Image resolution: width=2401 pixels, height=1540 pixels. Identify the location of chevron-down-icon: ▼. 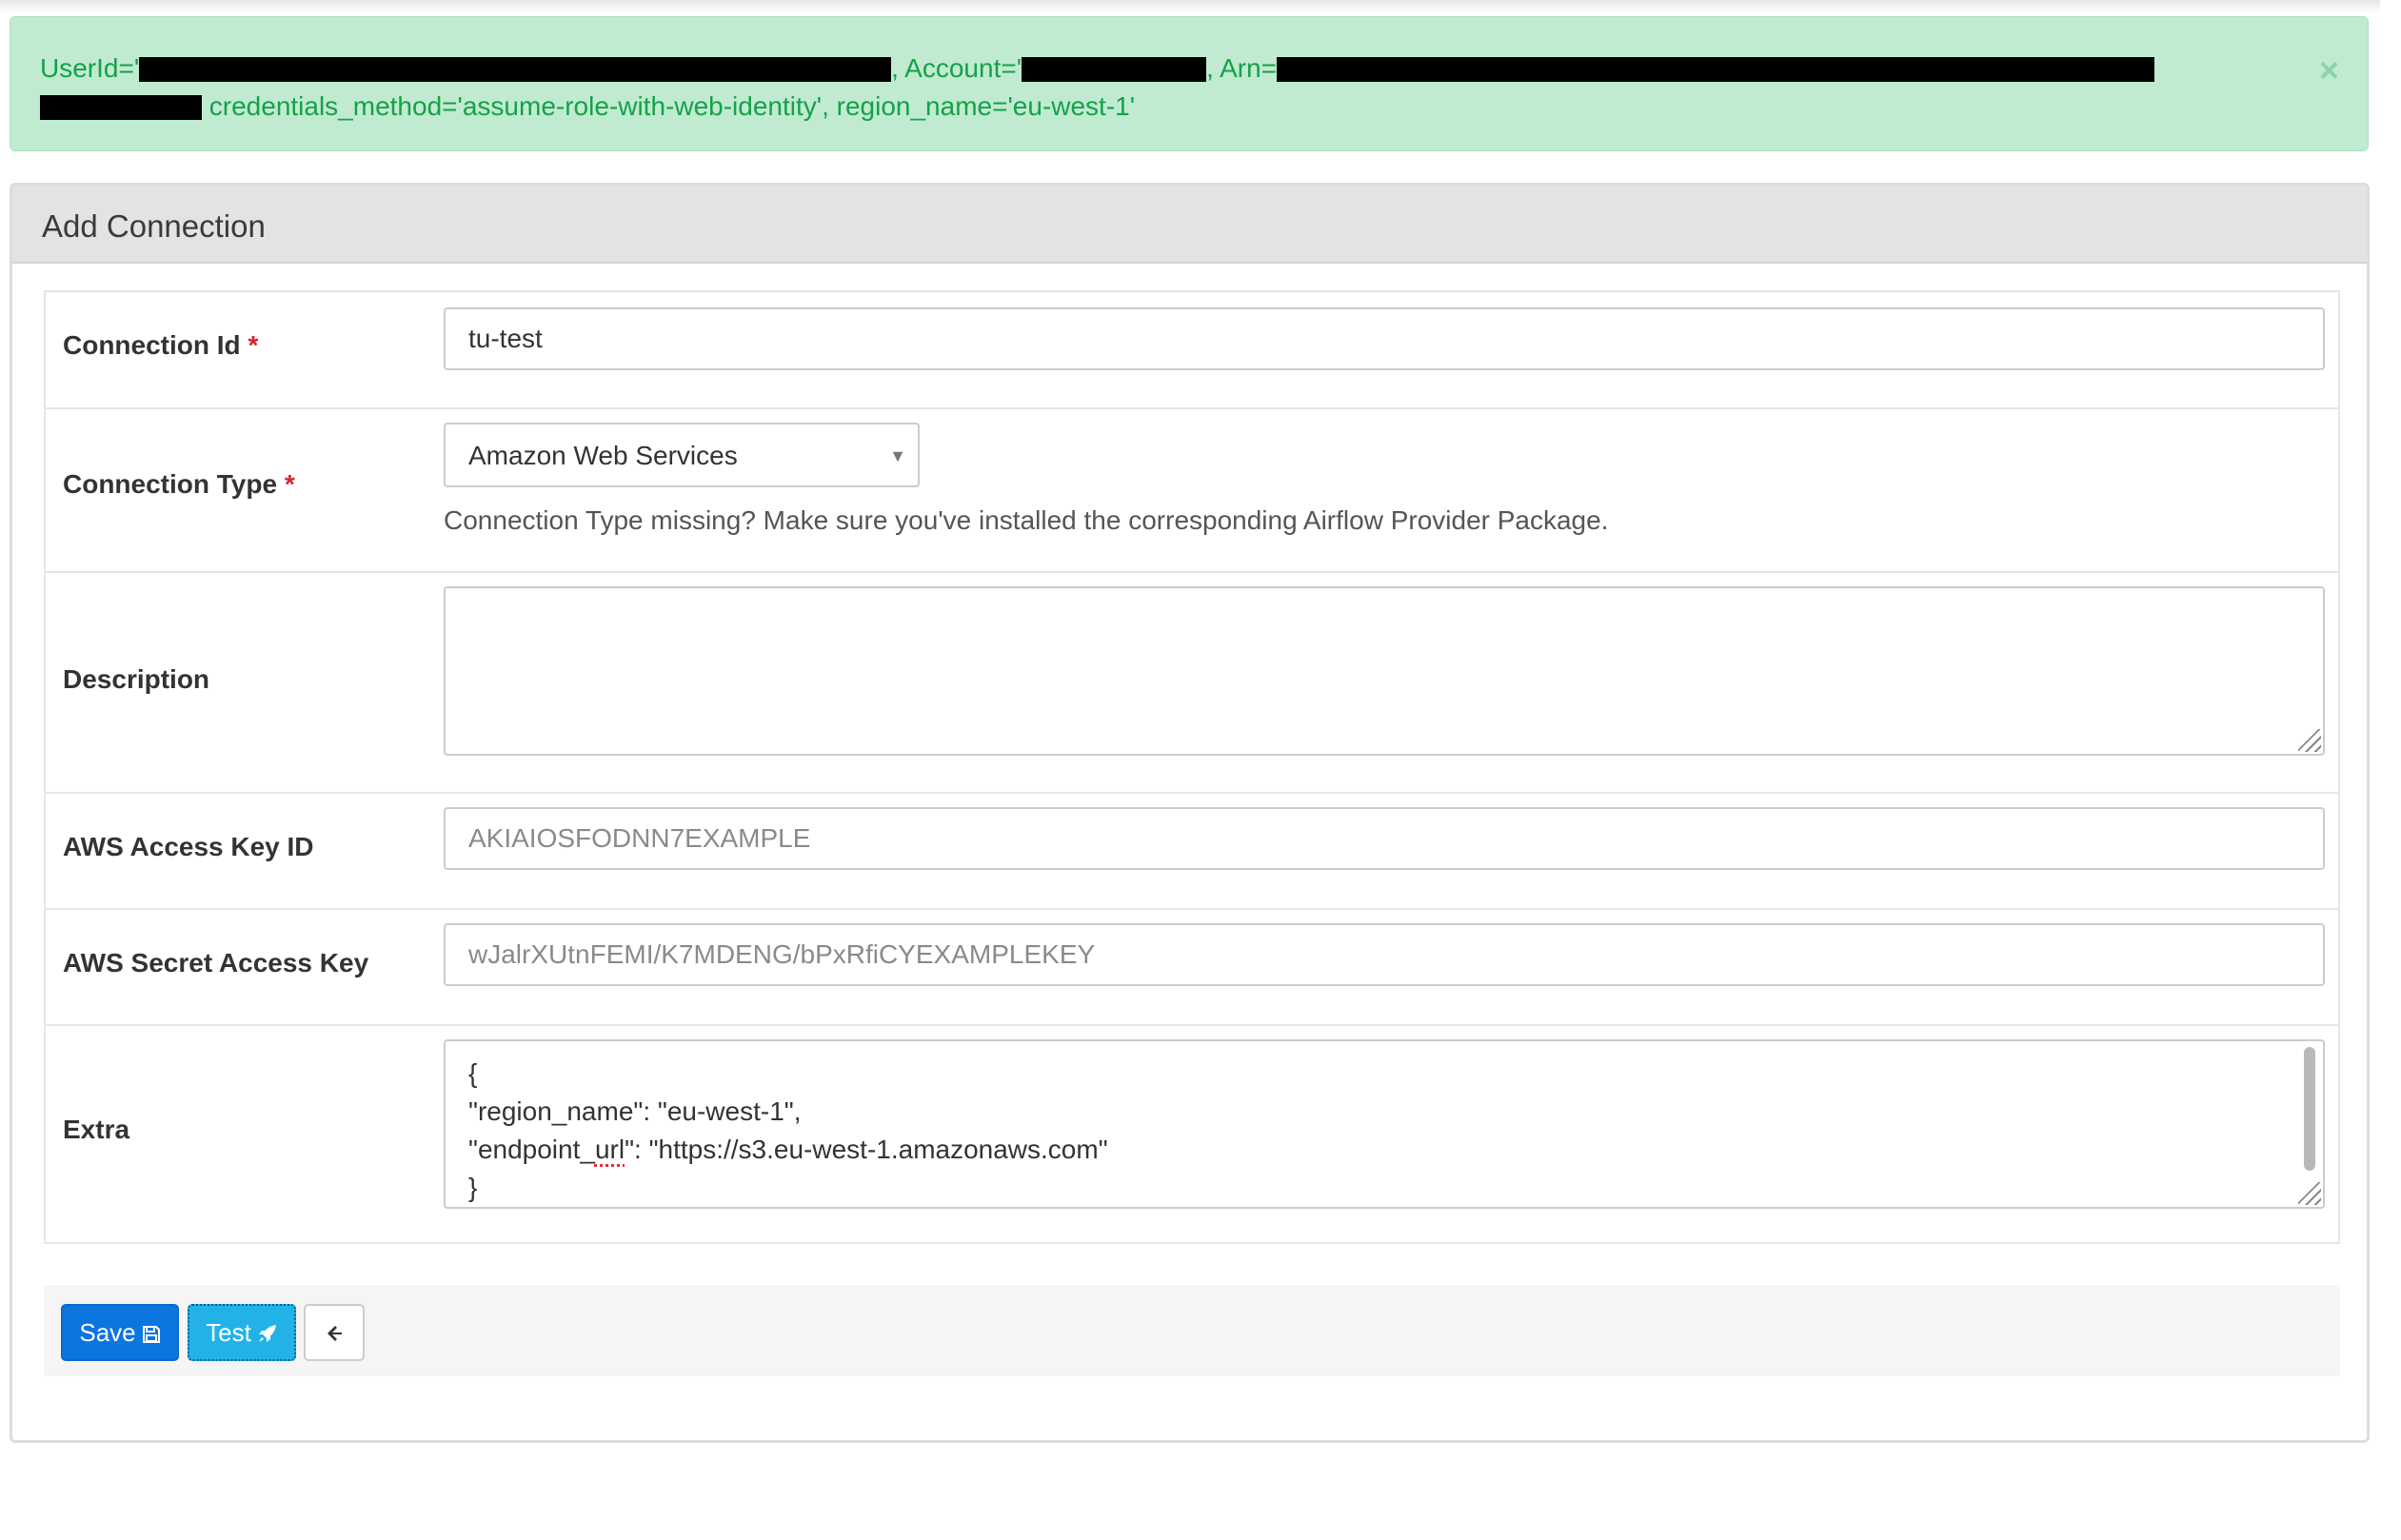
(897, 455).